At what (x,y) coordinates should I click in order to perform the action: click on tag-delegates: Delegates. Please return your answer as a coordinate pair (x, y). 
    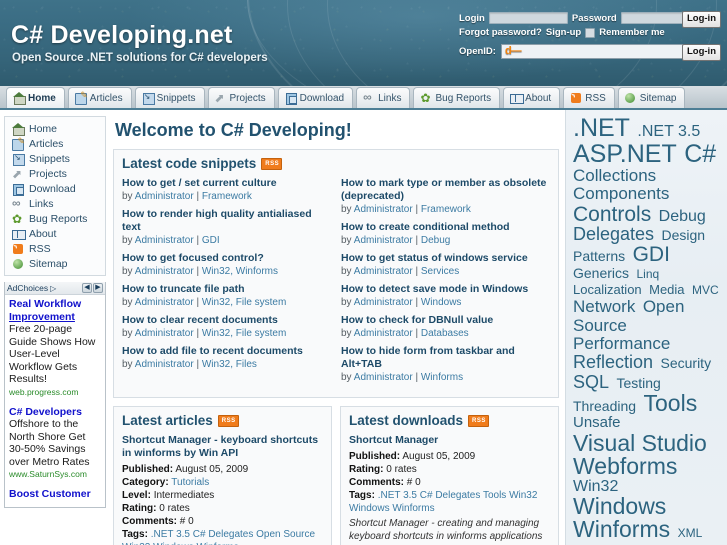
    Looking at the image, I should click on (613, 234).